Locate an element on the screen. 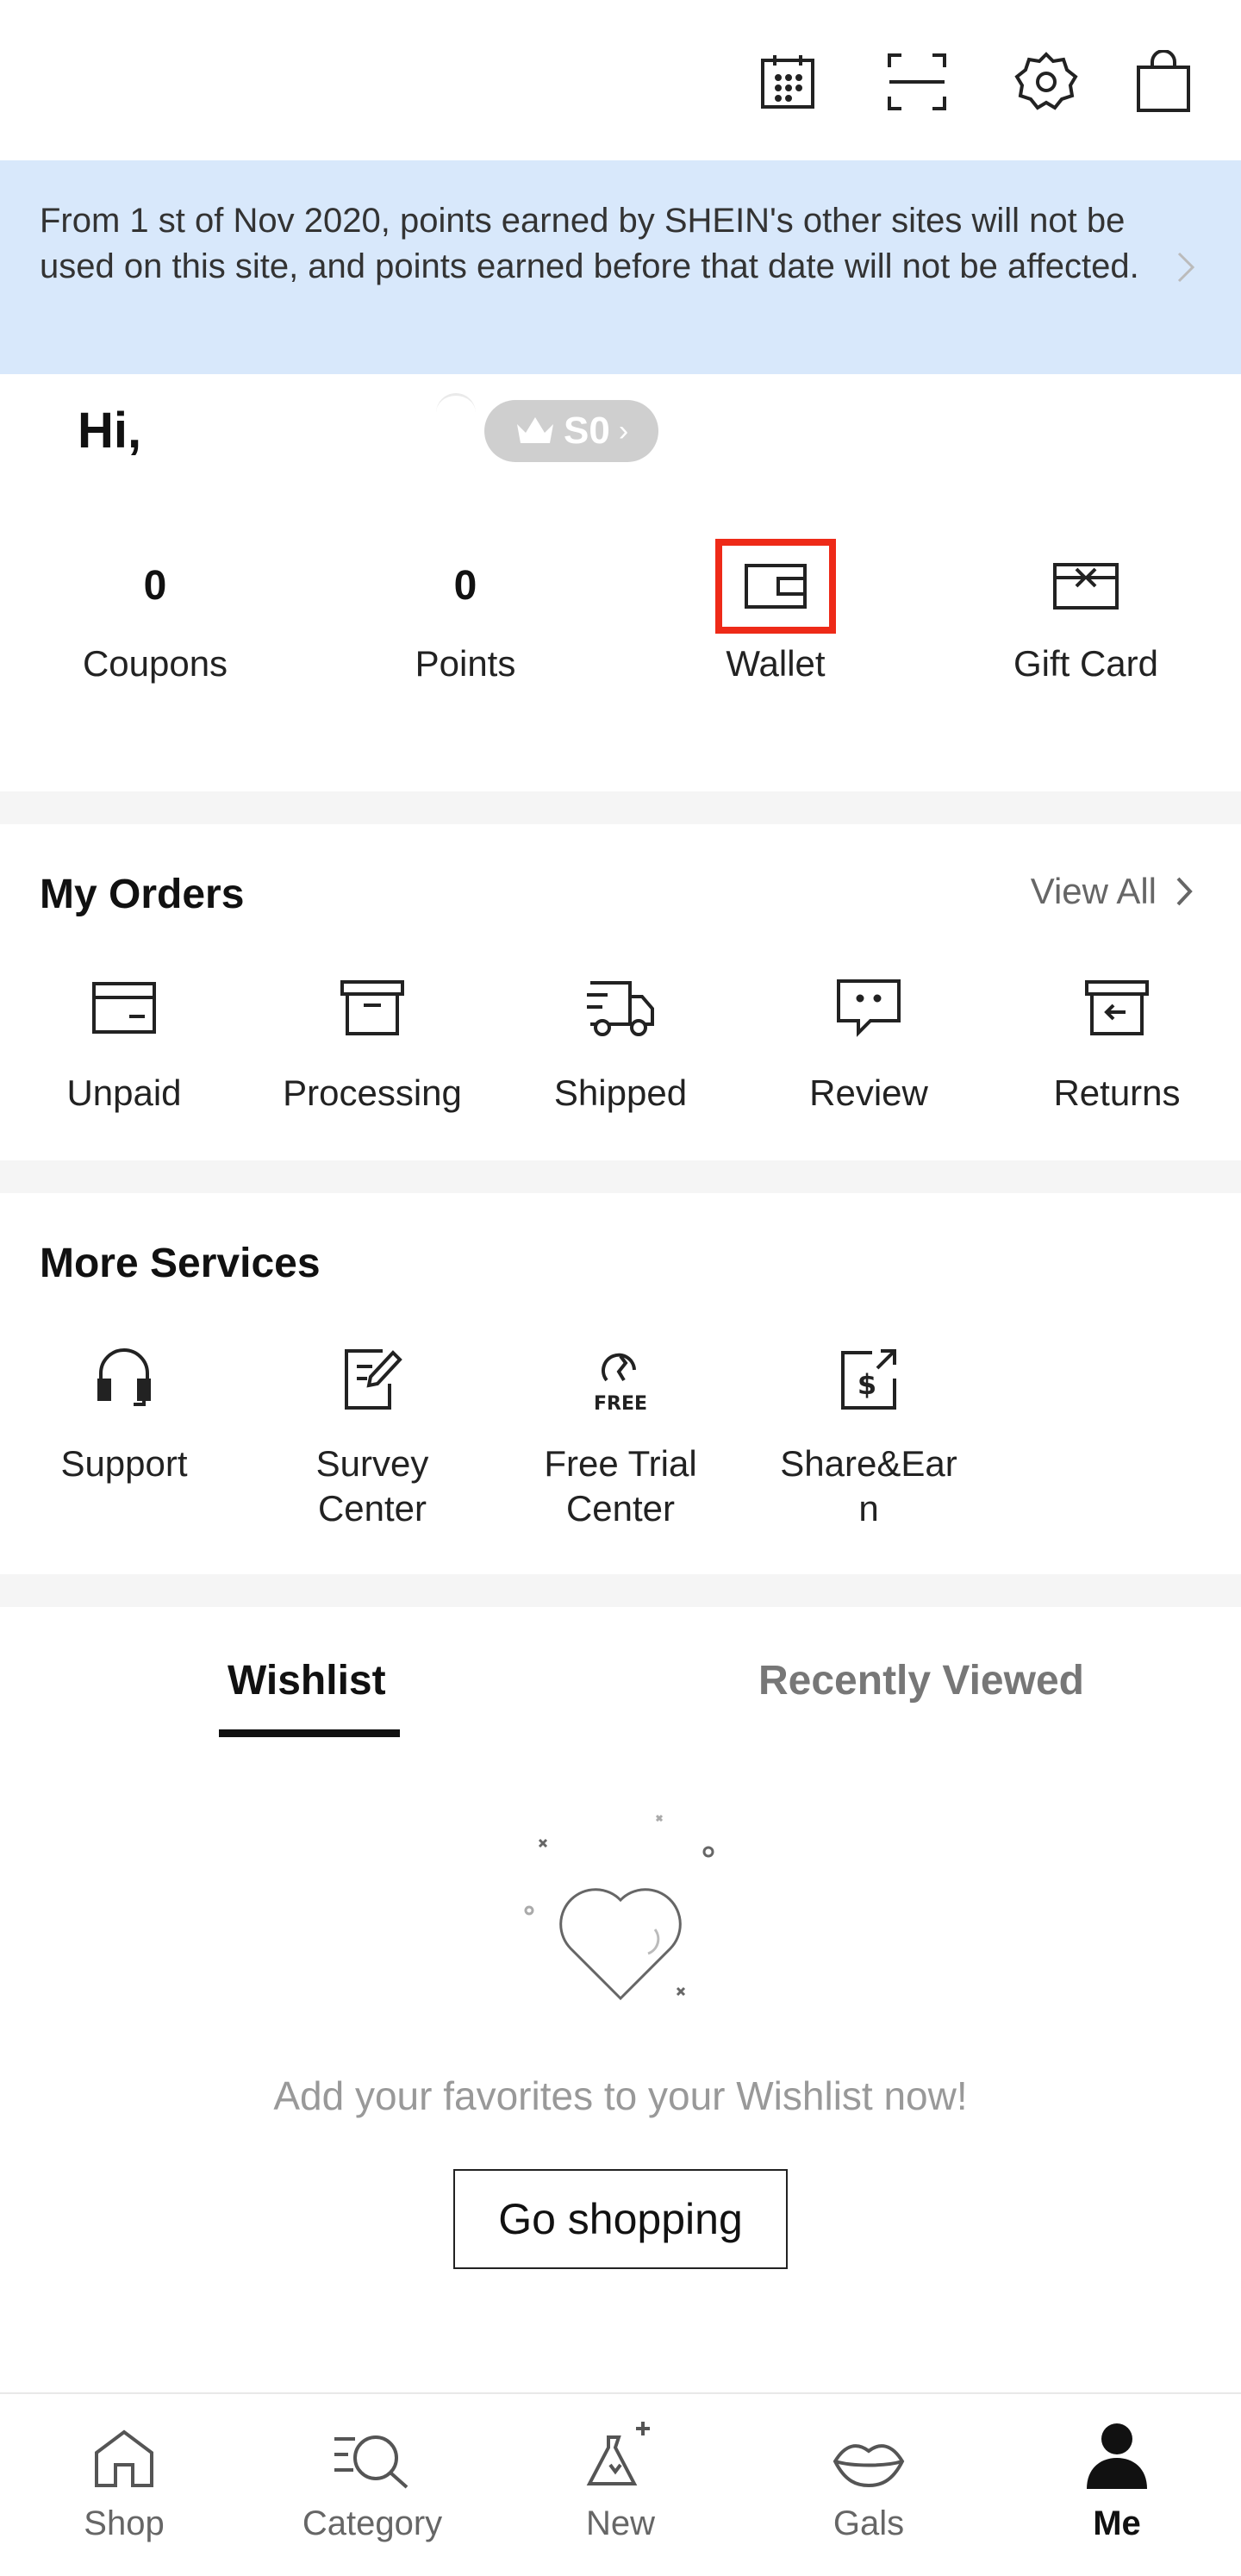  bag-icon is located at coordinates (1163, 81).